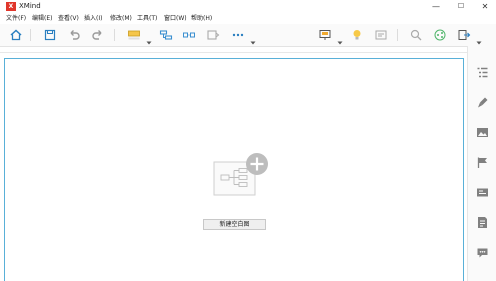 This screenshot has height=281, width=496. What do you see at coordinates (357, 35) in the screenshot?
I see `idea-icon` at bounding box center [357, 35].